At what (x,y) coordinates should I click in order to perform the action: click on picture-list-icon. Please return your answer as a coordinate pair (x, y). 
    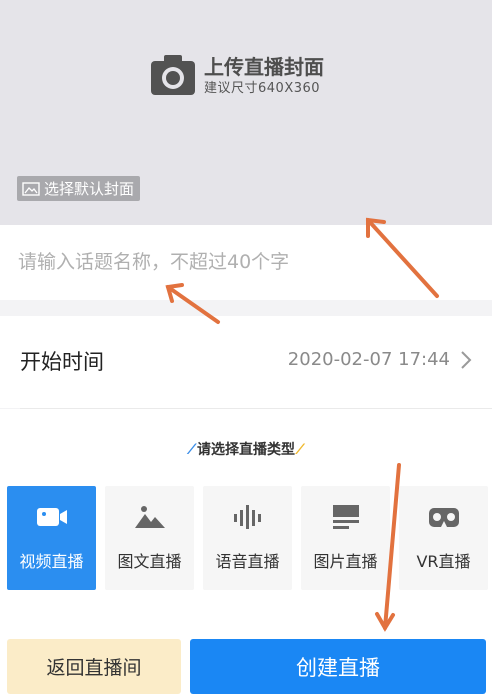
    Looking at the image, I should click on (346, 517).